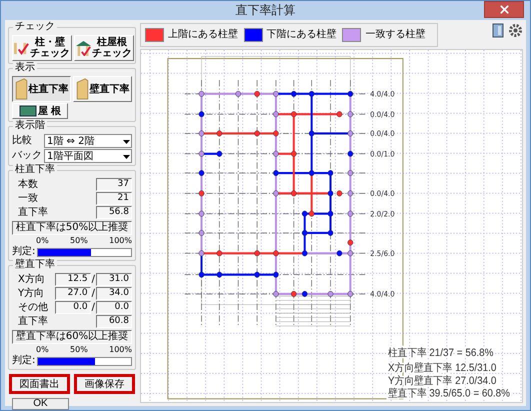  What do you see at coordinates (266, 10) in the screenshot?
I see `window-title: 直下率計算` at bounding box center [266, 10].